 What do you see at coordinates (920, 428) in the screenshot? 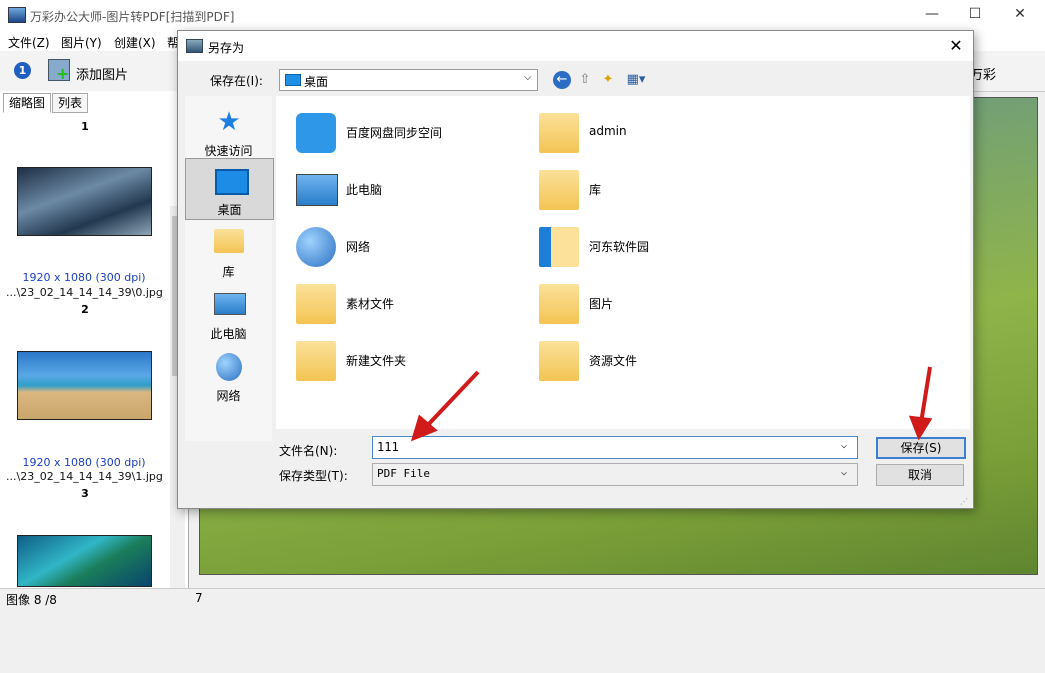
I see `arrow-head-save` at bounding box center [920, 428].